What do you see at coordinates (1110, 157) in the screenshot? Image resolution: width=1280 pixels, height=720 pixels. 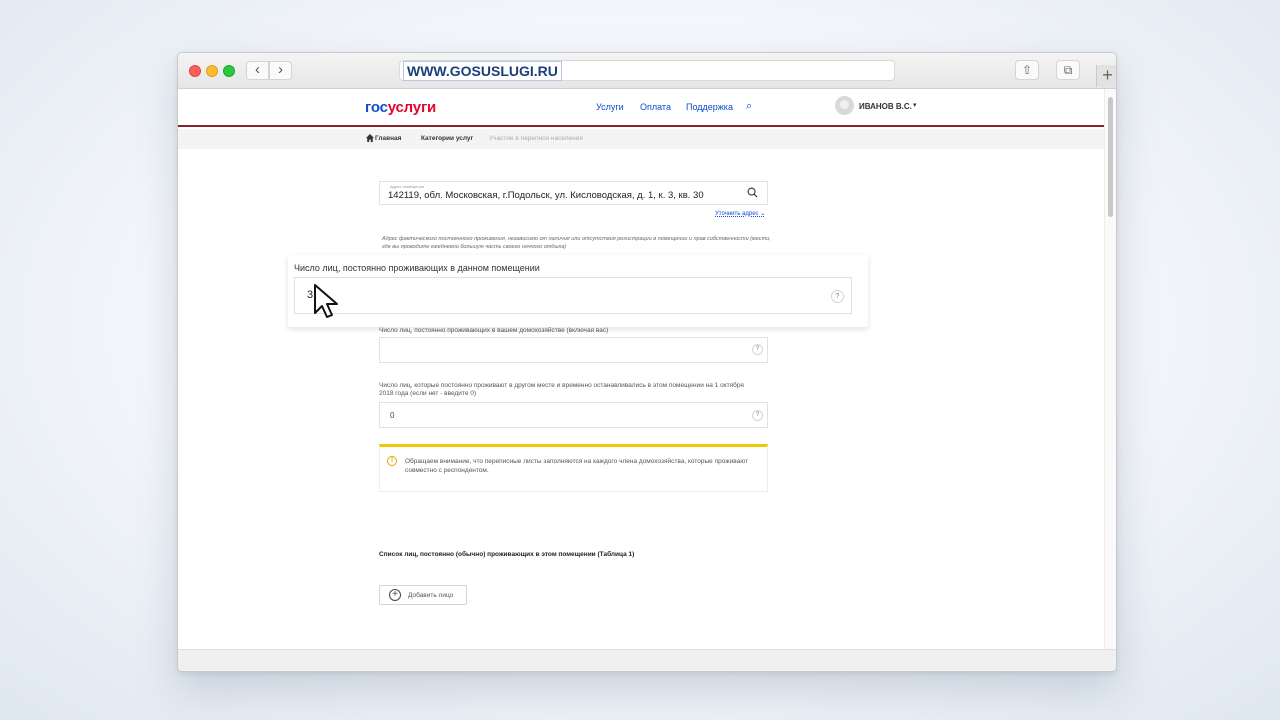 I see `scroll-thumb` at bounding box center [1110, 157].